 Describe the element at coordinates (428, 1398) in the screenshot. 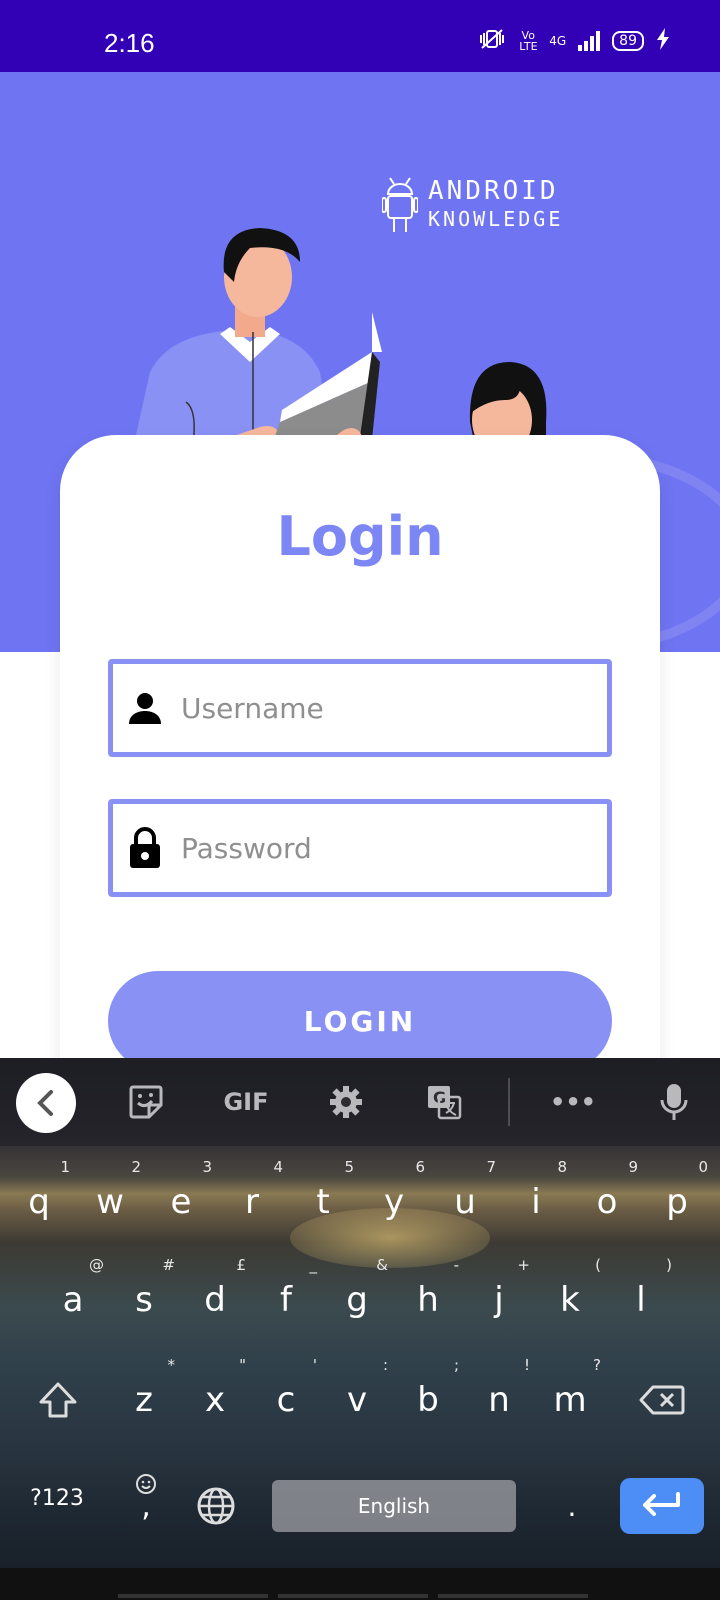

I see `key-b: b;` at that location.